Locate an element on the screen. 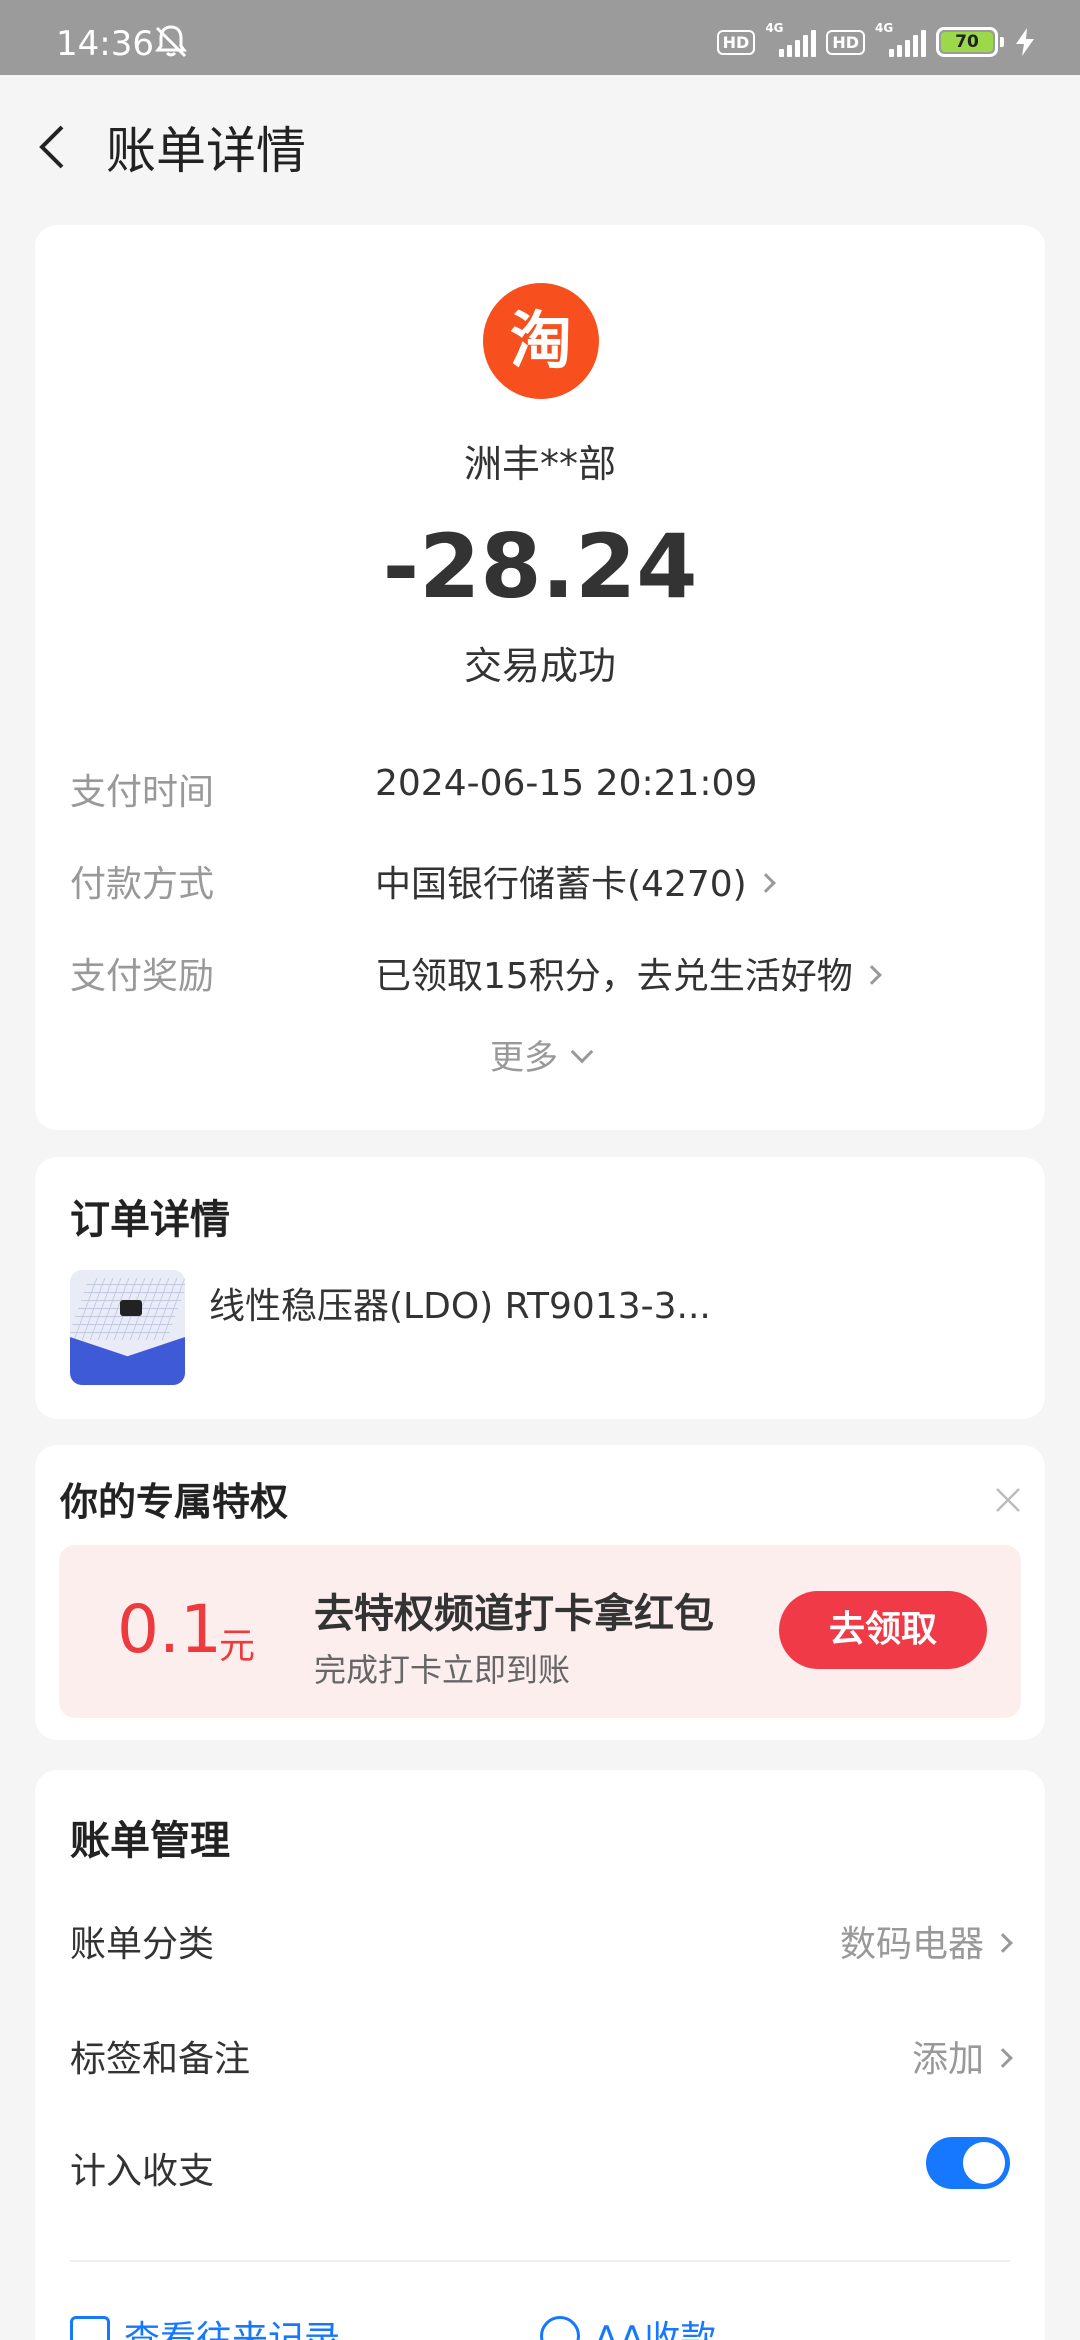  hd-badge-2: HD is located at coordinates (845, 42).